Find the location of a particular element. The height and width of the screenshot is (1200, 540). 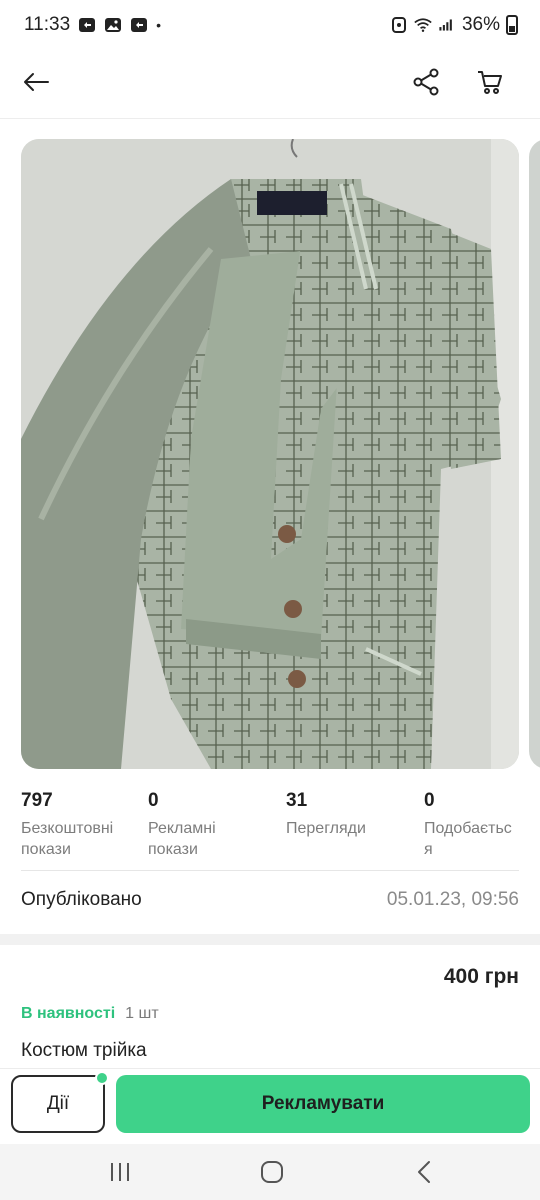

app-bar is located at coordinates (270, 83).